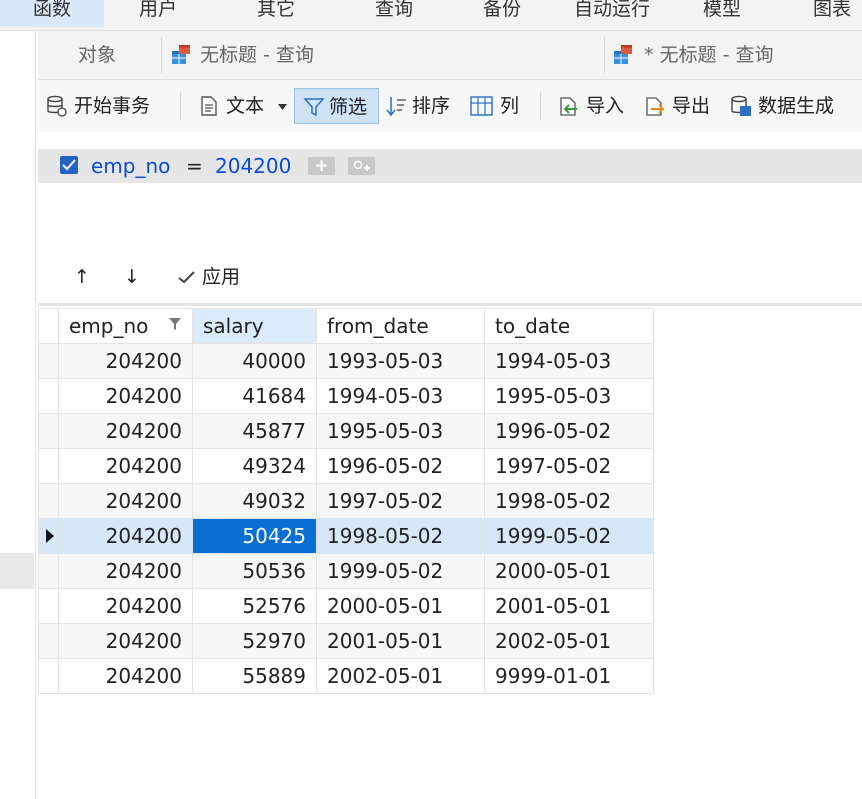  What do you see at coordinates (569, 361) in the screenshot?
I see `cell-to-date: 1994-05-03` at bounding box center [569, 361].